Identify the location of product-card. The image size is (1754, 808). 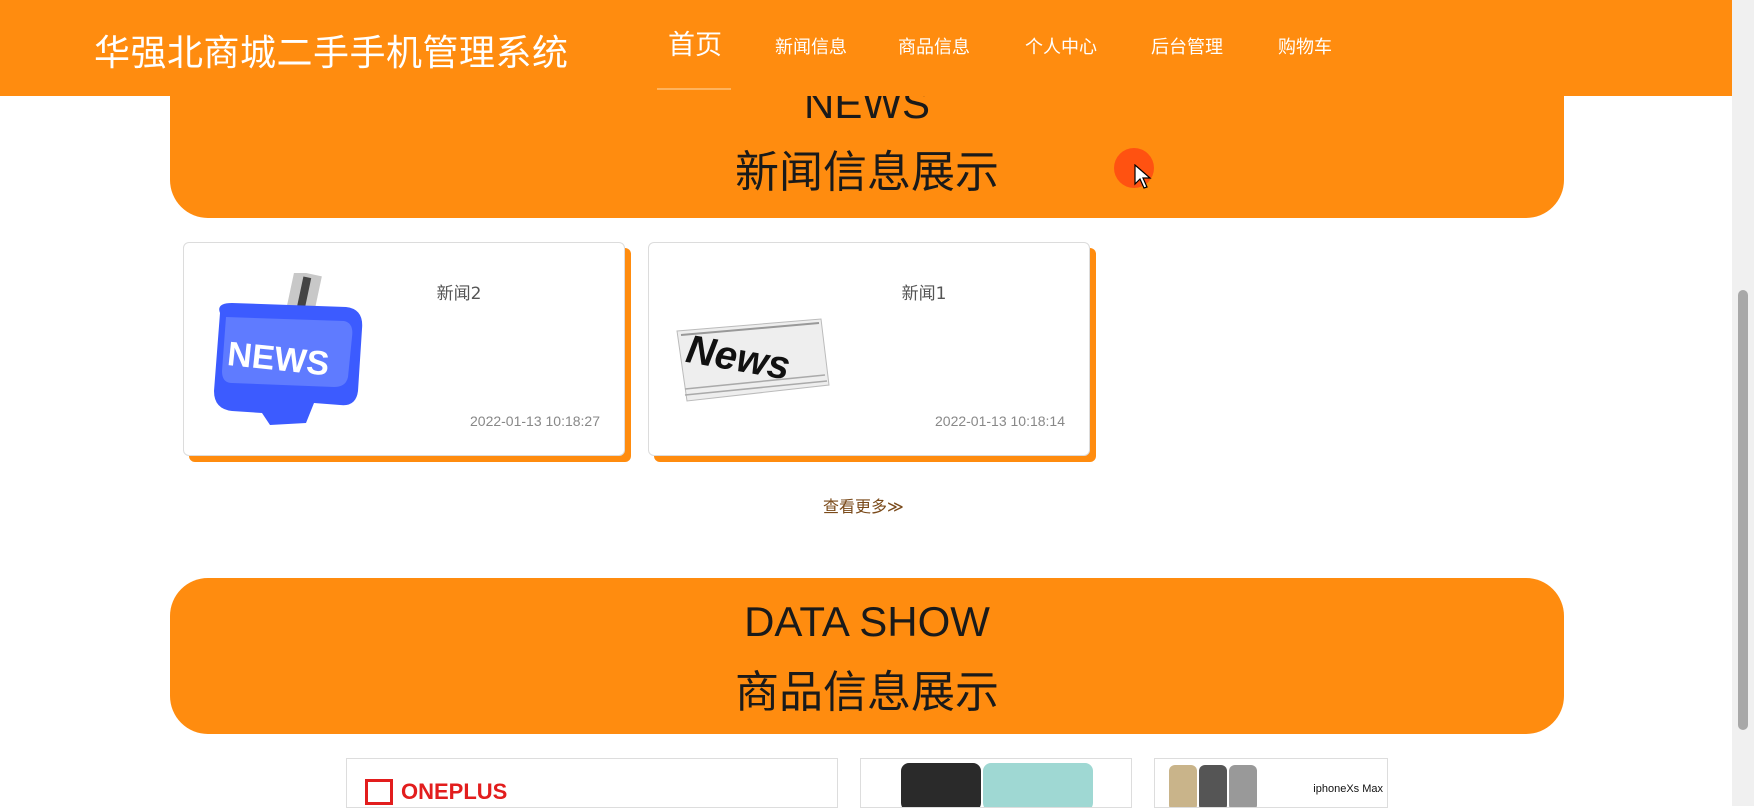
(996, 783).